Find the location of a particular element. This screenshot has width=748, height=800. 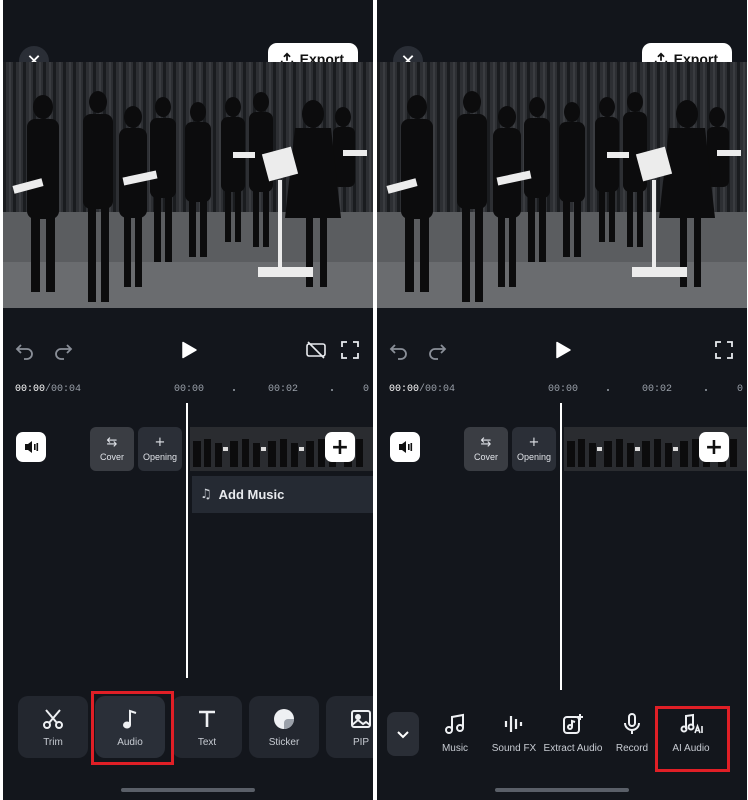

text-tool: Text is located at coordinates (207, 727).